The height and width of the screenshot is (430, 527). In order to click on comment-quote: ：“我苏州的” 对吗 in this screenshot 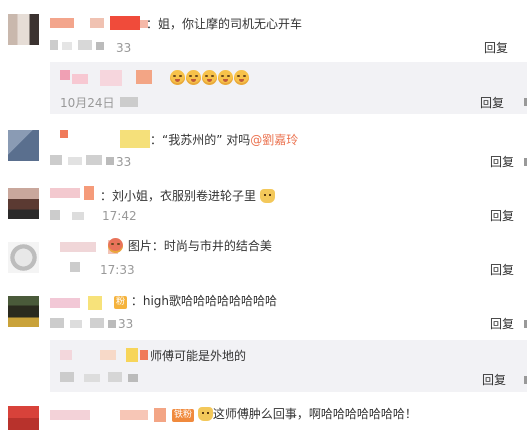, I will do `click(200, 140)`.